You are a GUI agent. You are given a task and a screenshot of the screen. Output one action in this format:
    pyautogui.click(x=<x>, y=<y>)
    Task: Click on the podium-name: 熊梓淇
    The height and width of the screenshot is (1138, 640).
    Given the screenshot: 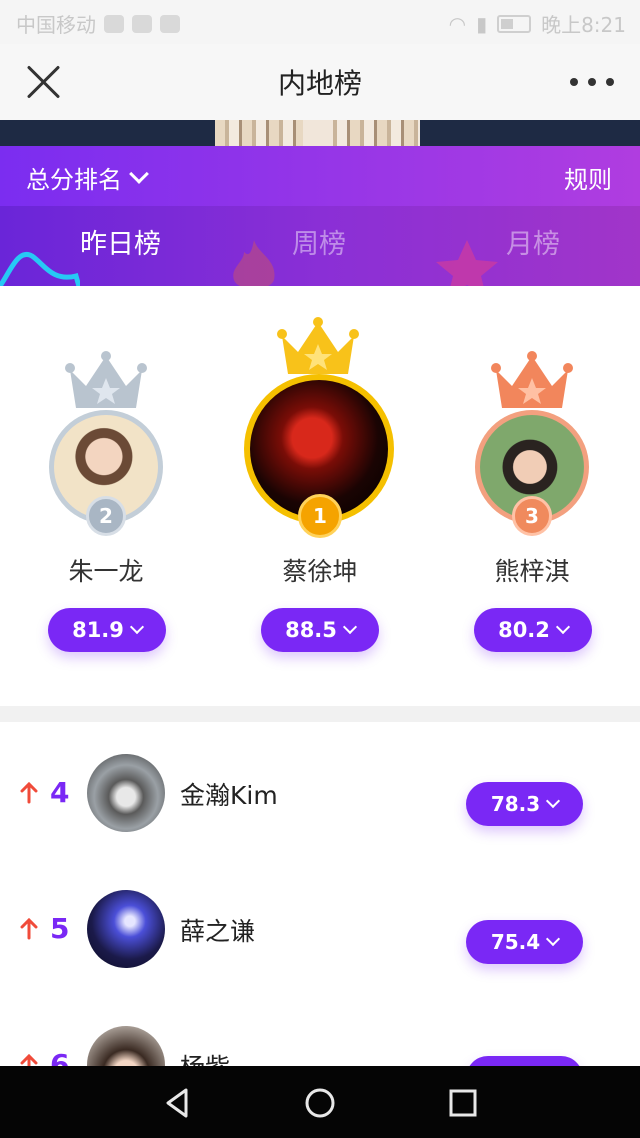 What is the action you would take?
    pyautogui.click(x=532, y=571)
    